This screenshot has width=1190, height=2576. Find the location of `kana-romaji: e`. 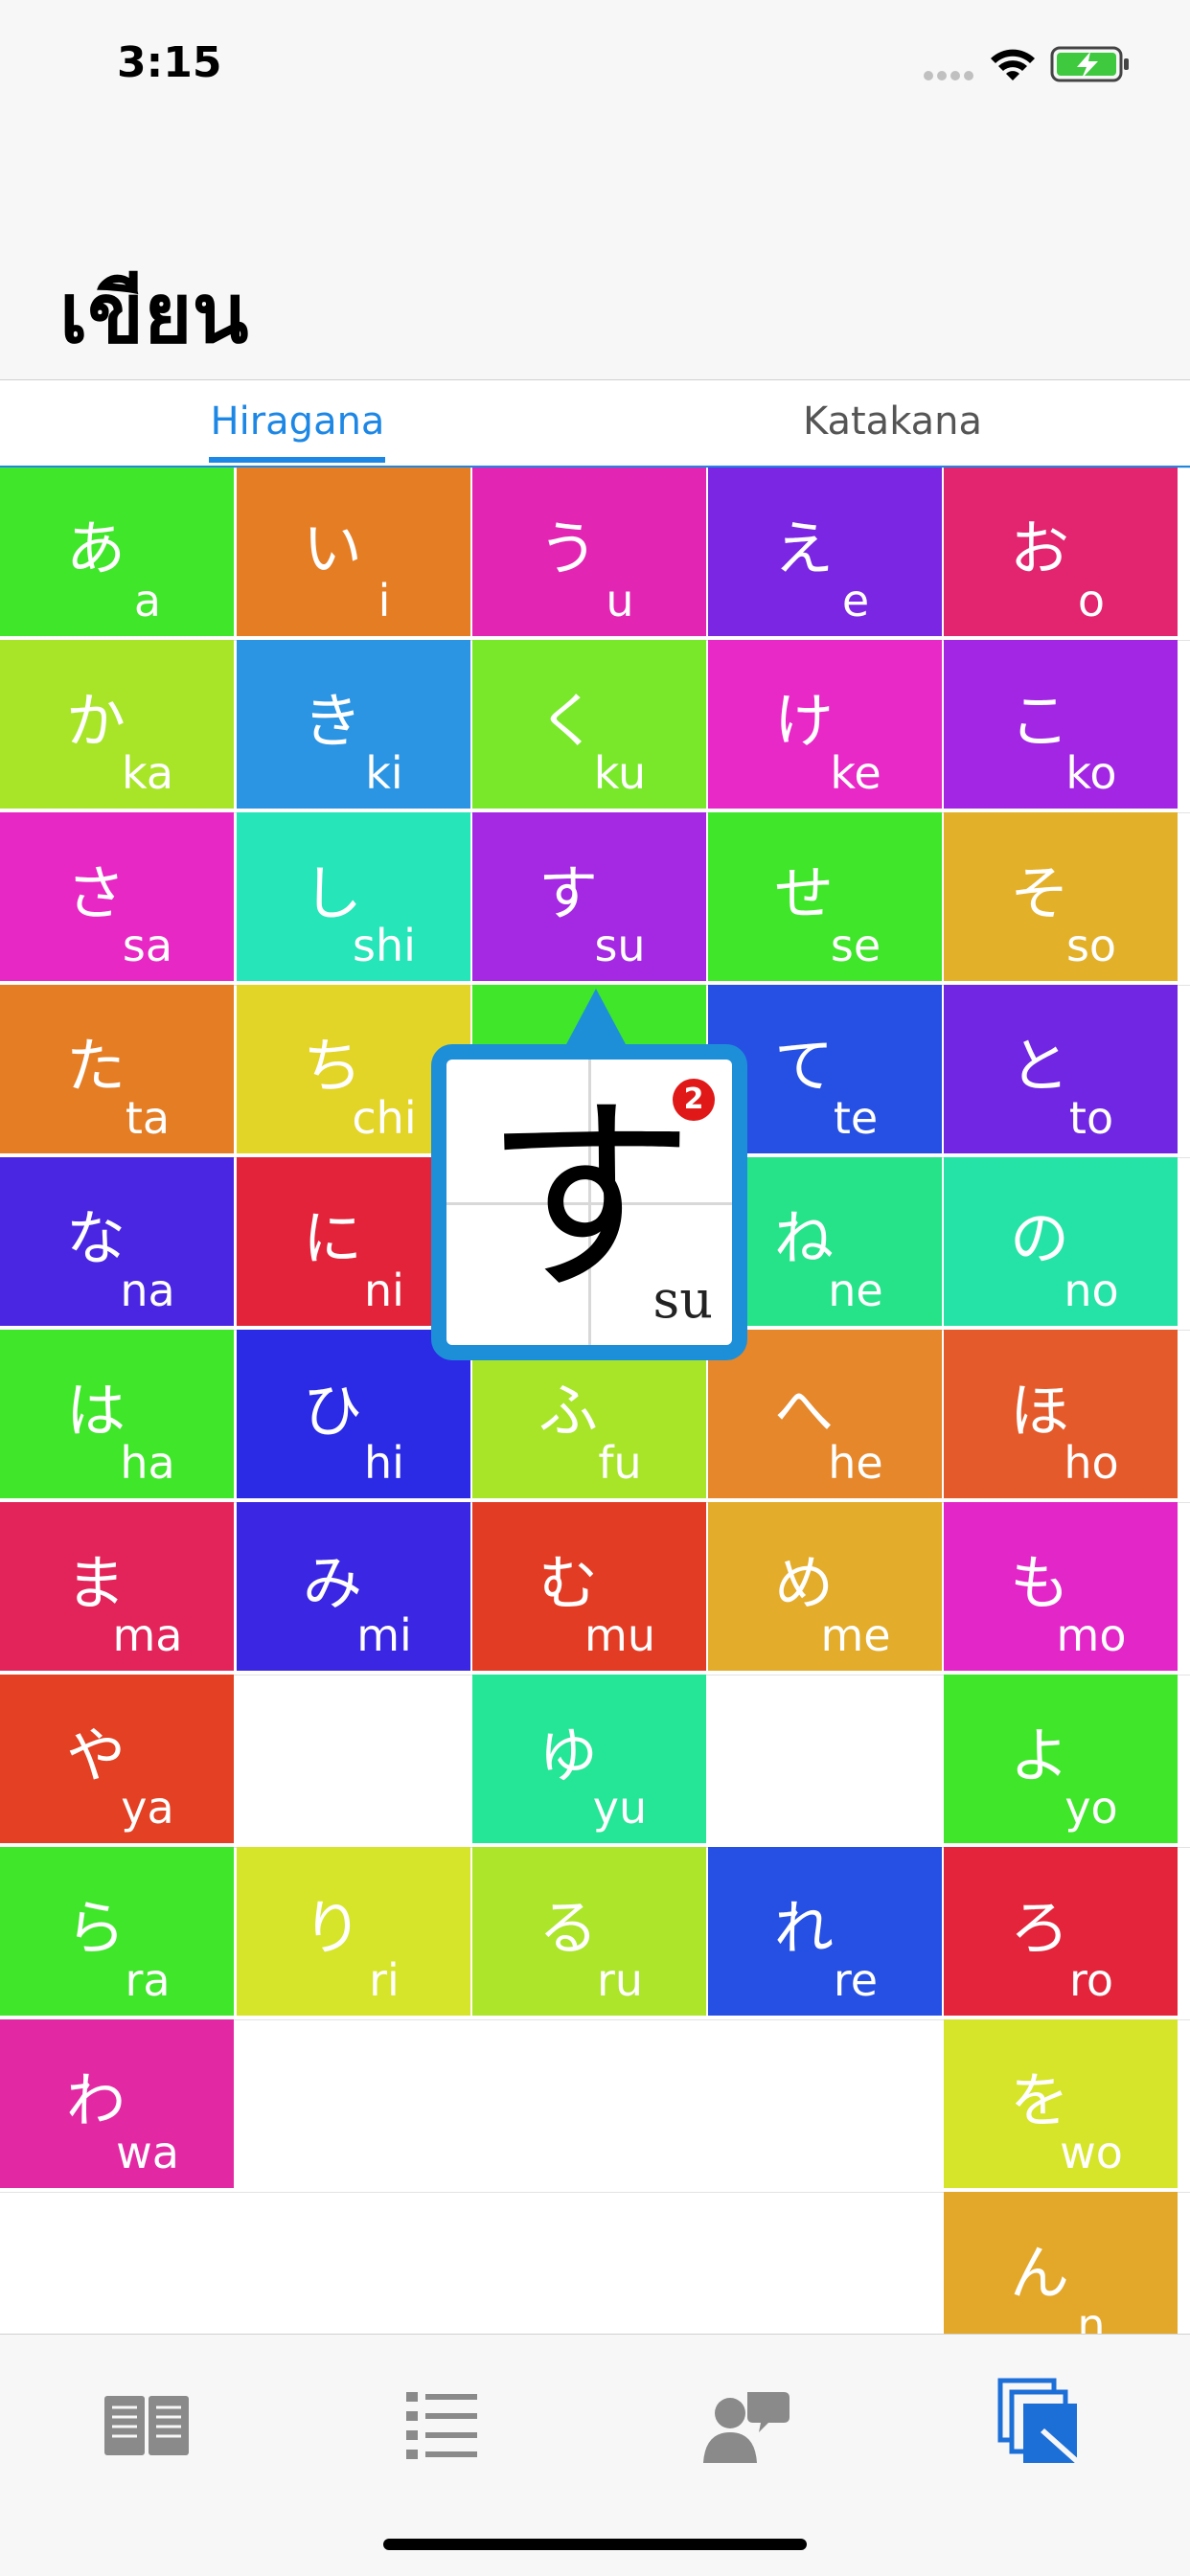

kana-romaji: e is located at coordinates (856, 601).